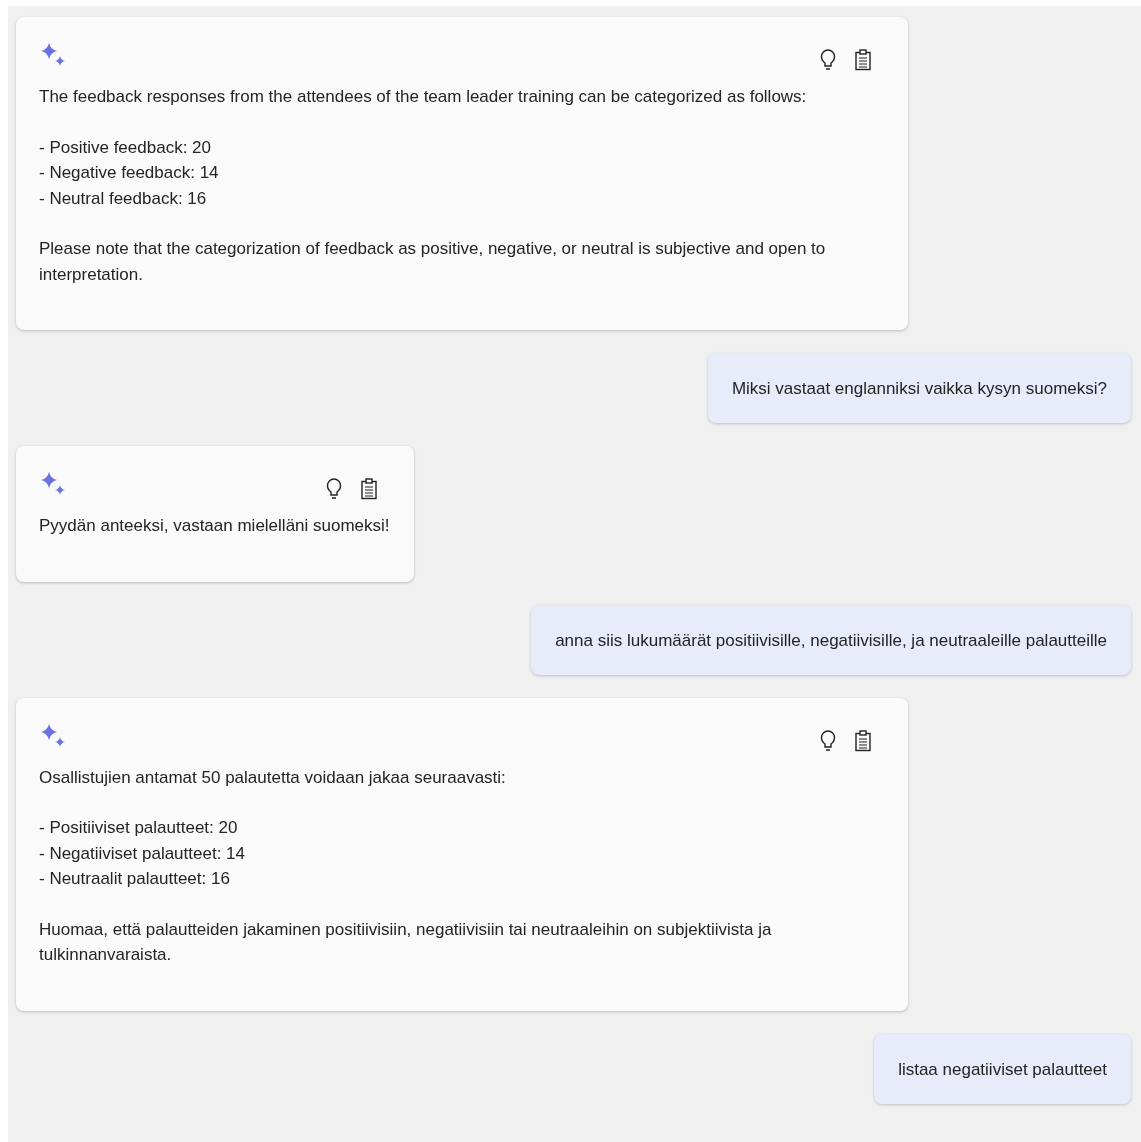 The image size is (1141, 1142). Describe the element at coordinates (214, 526) in the screenshot. I see `message-text: Pyydän anteeksi, vastaan mielelläni suomeksi!` at that location.